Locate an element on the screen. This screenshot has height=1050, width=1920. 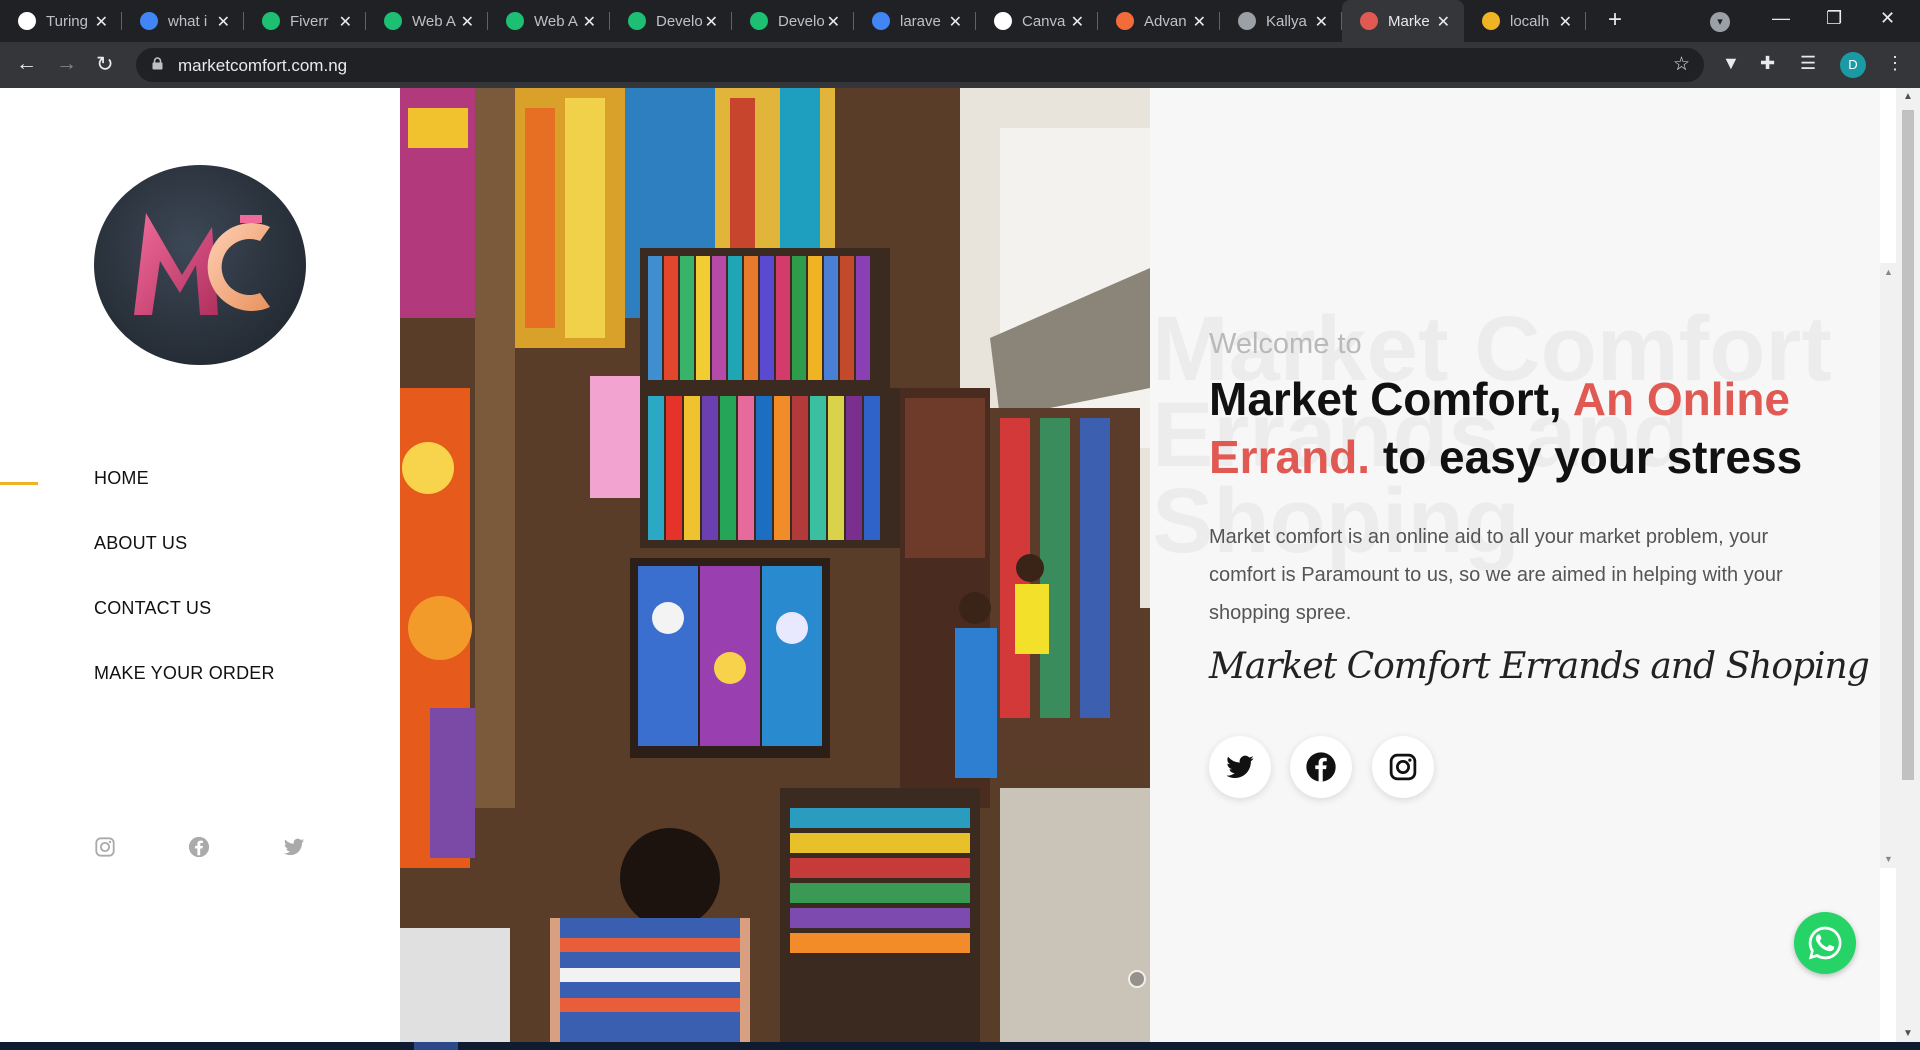
main-nav: HOME ABOUT US CONTACT US MAKE YOUR ORDER is located at coordinates (184, 598).